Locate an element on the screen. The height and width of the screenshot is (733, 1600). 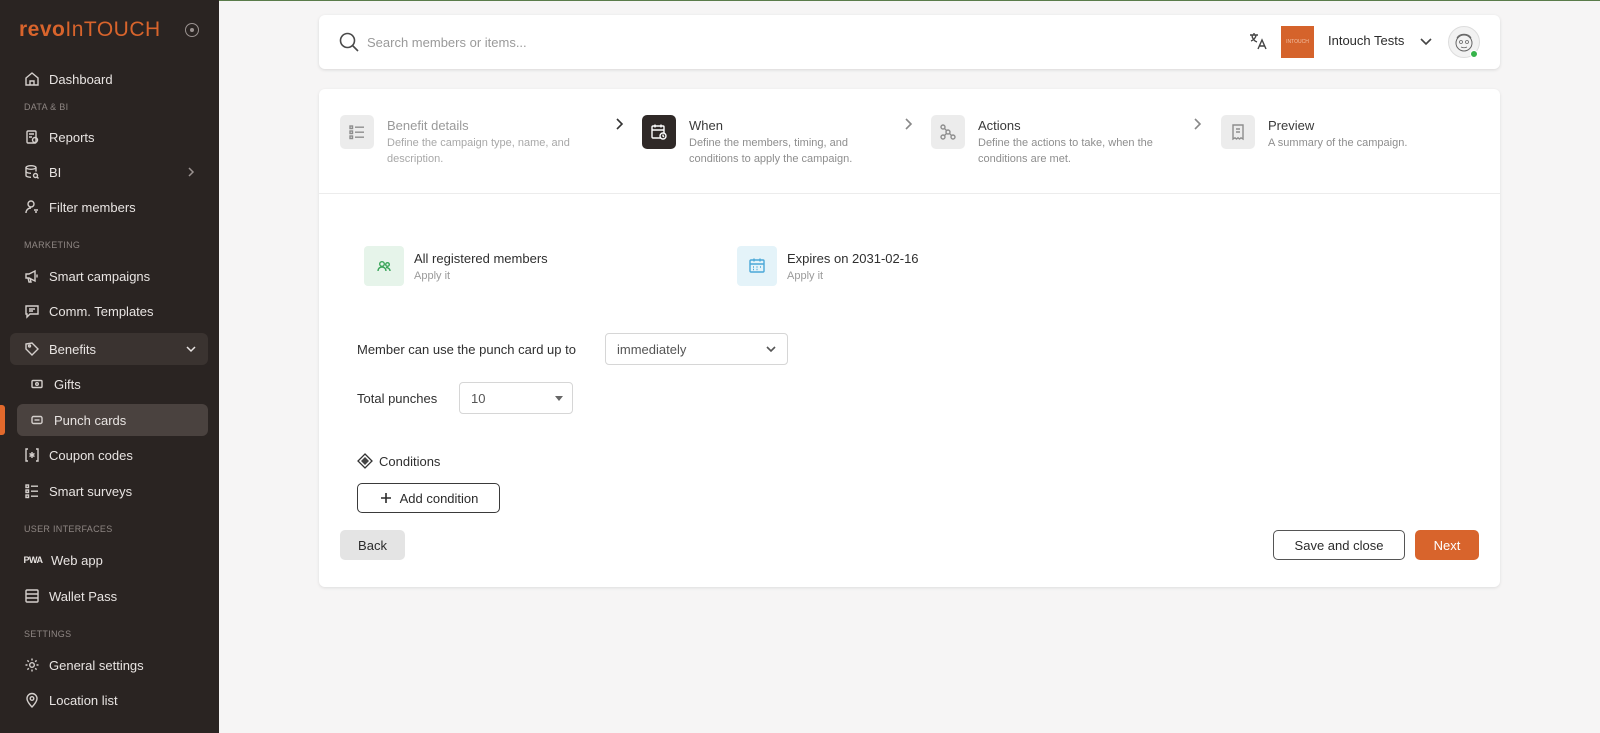
brand-logo-thumbnail: INTOUCH is located at coordinates (1297, 42).